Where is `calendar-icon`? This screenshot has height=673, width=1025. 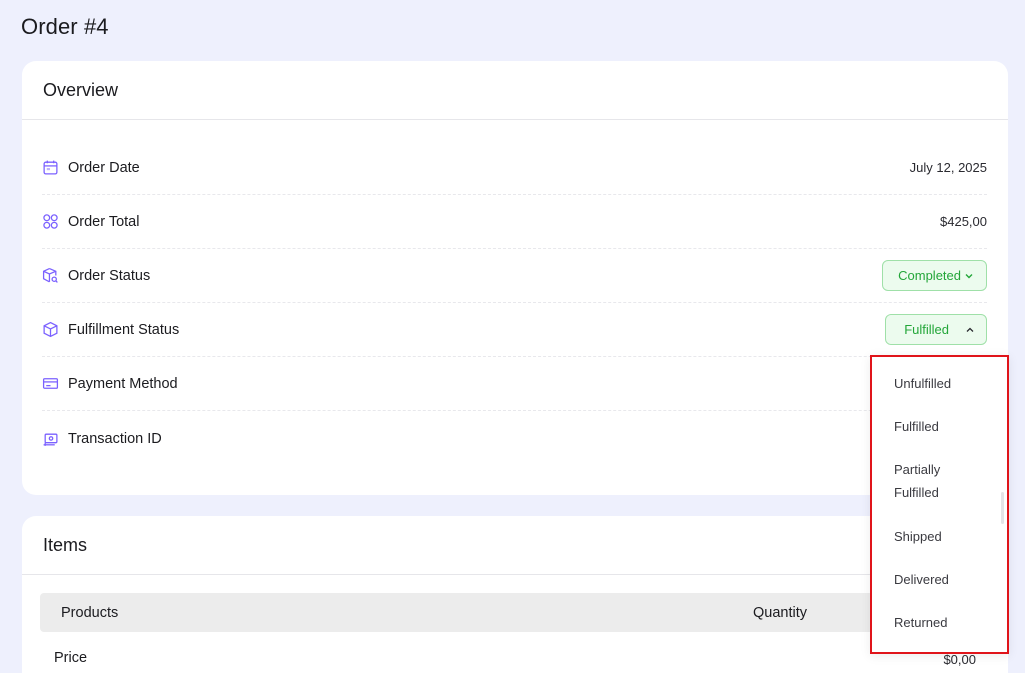
calendar-icon is located at coordinates (50, 167).